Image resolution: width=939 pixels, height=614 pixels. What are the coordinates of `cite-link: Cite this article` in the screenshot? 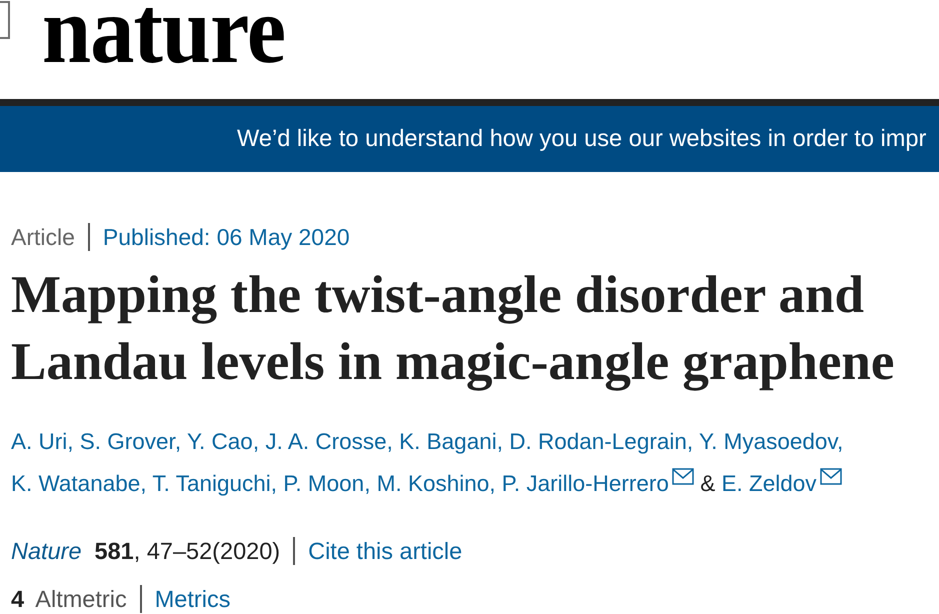 It's located at (385, 551).